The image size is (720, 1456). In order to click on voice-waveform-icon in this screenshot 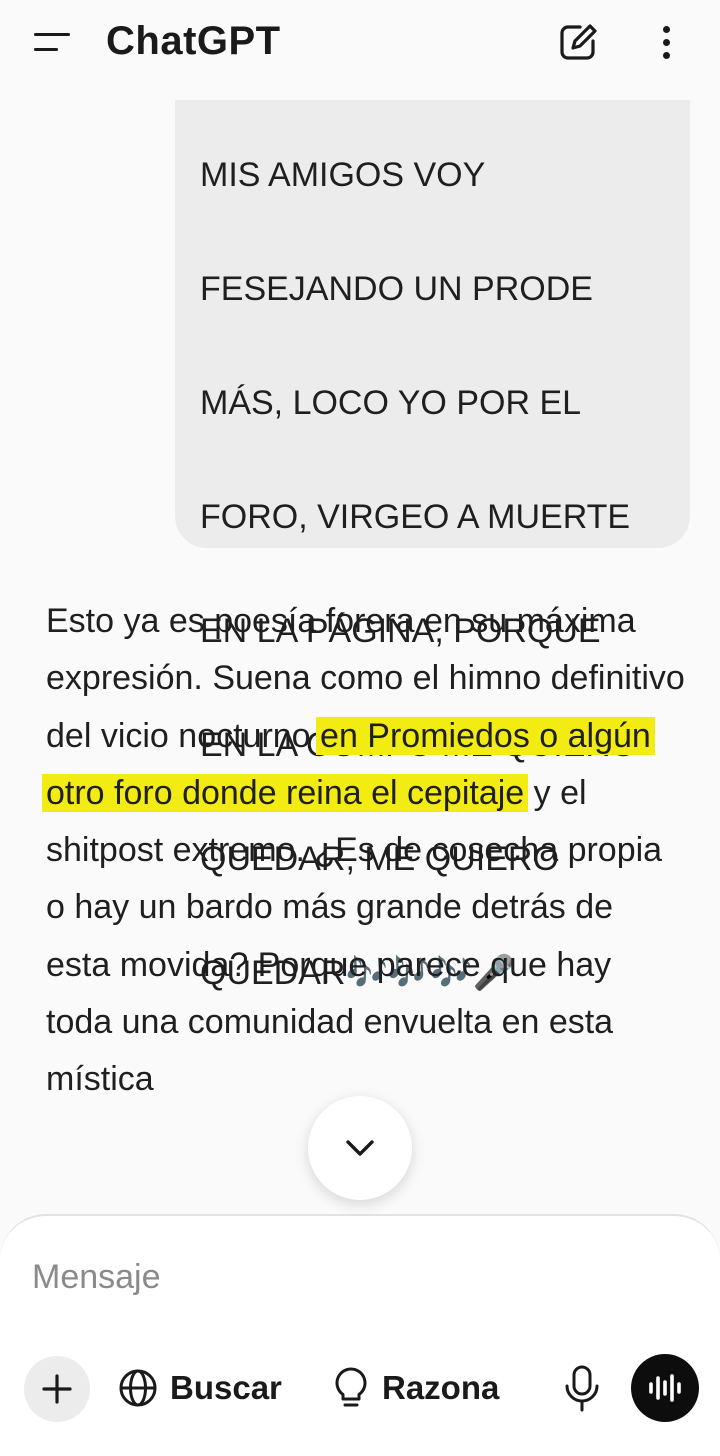, I will do `click(665, 1388)`.